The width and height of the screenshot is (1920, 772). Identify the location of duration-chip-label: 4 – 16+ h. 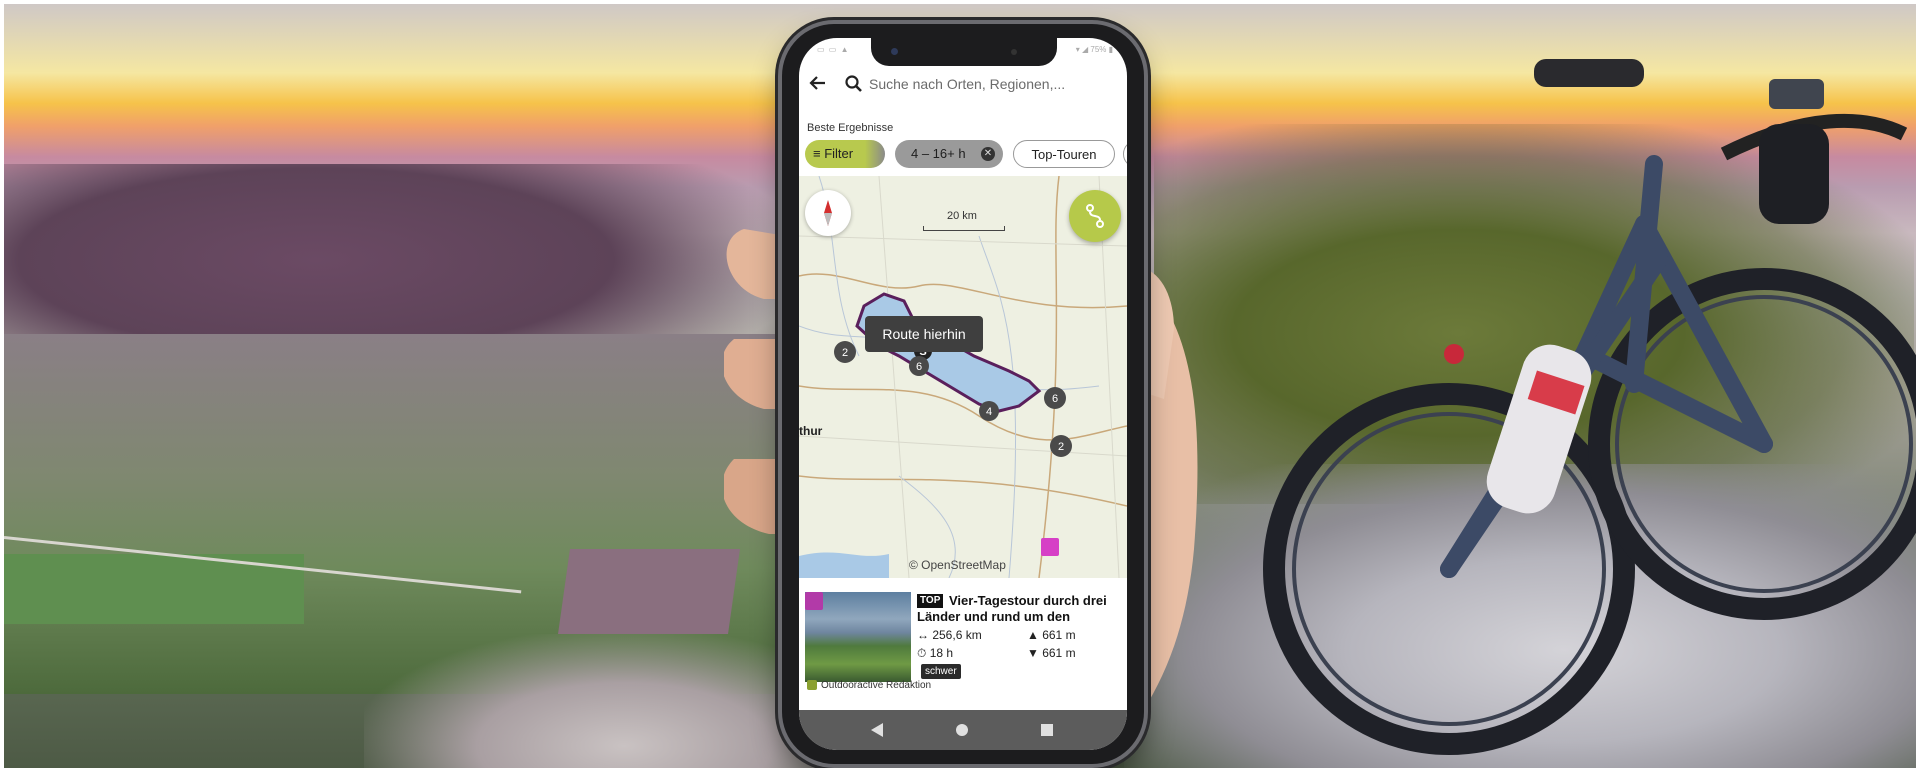
(938, 153).